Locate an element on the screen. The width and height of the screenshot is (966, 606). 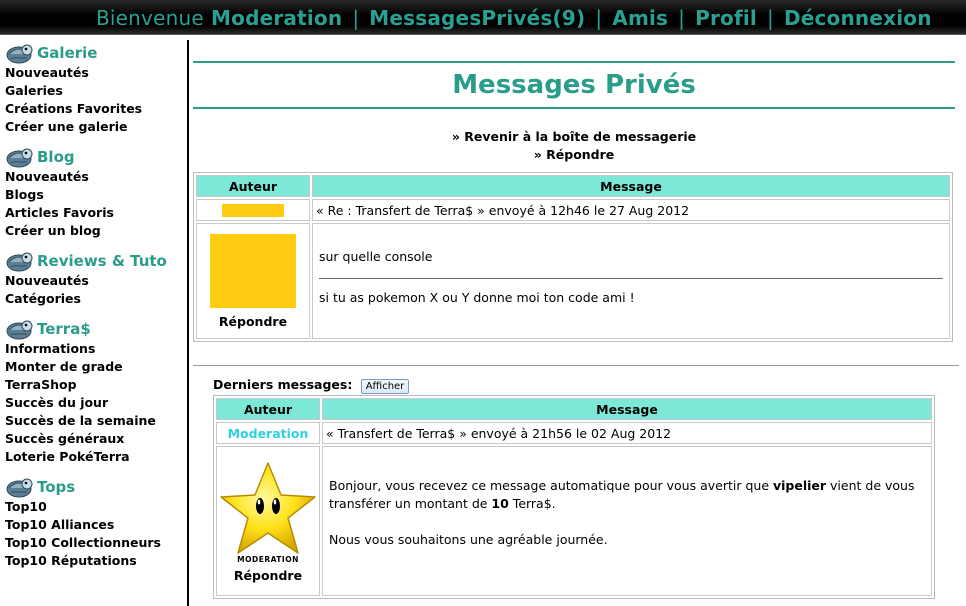
sidebar-section-header: Galerie is located at coordinates (96, 53).